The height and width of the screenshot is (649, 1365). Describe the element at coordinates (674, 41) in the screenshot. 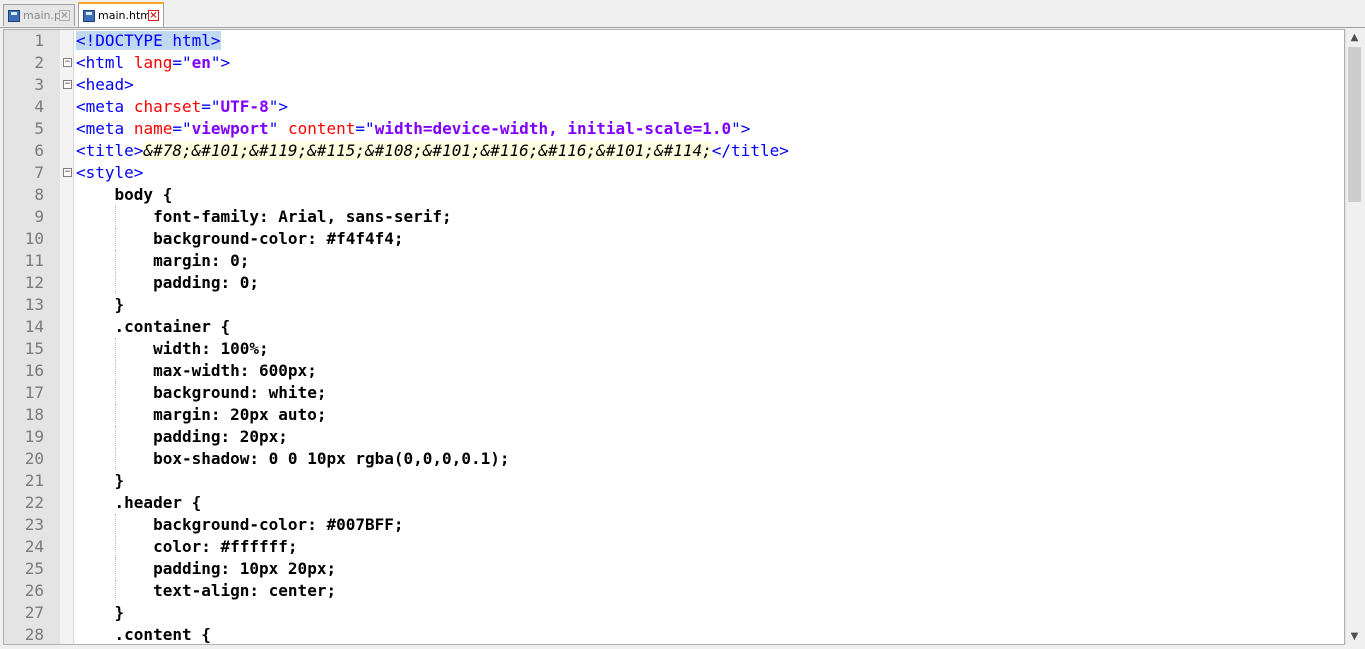

I see `code-line: 1 <!DOCTYPE html>` at that location.